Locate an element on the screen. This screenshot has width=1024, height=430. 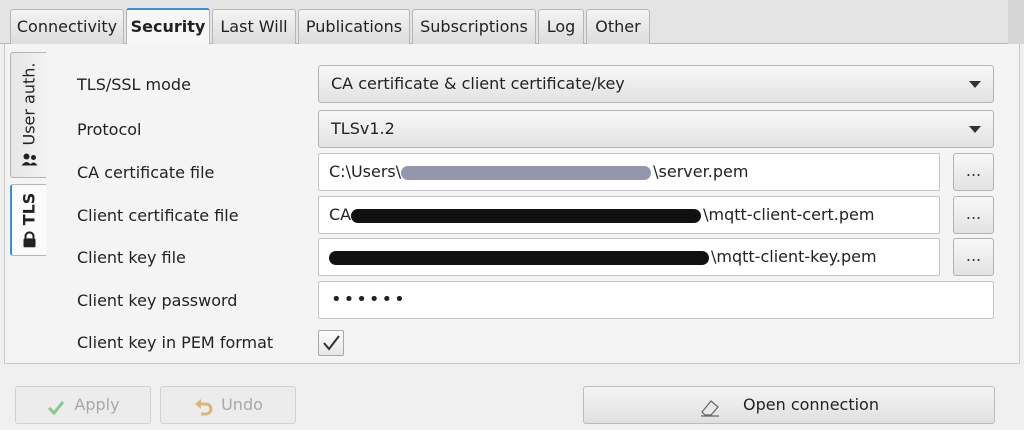
open-connection-button: Open connection is located at coordinates (789, 405).